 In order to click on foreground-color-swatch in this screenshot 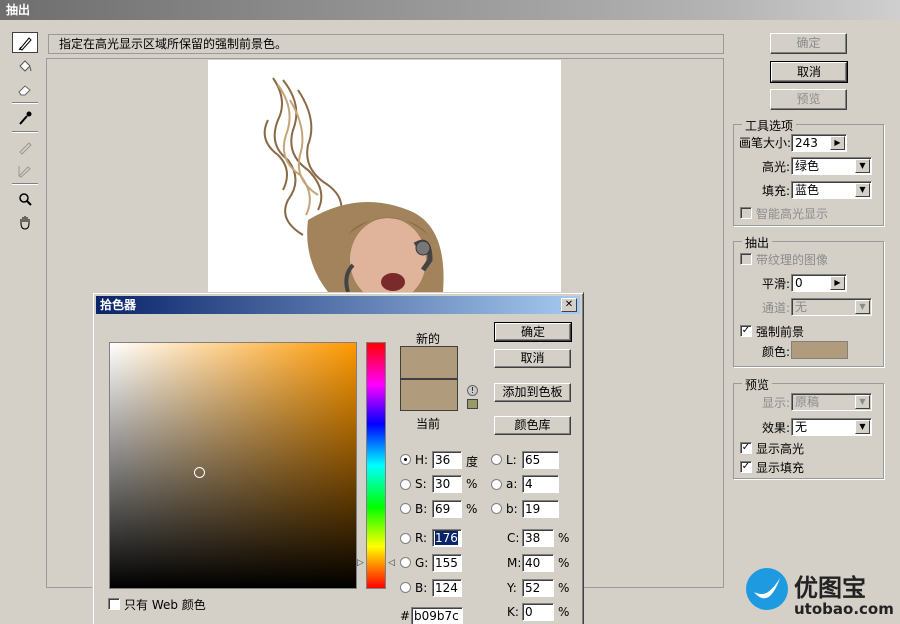, I will do `click(819, 350)`.